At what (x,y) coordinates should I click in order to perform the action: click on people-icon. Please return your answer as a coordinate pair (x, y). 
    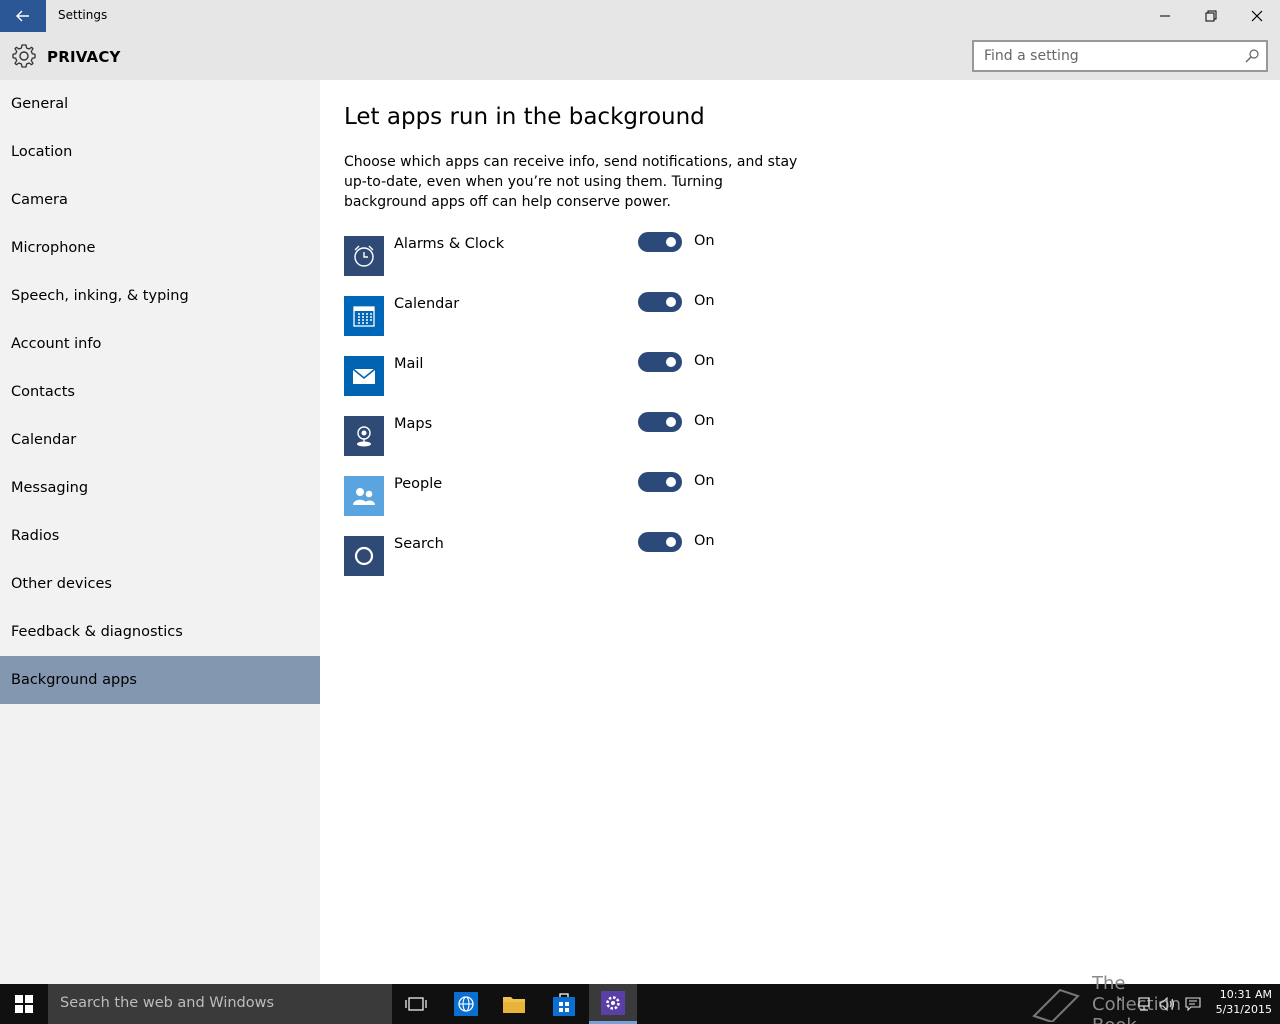
    Looking at the image, I should click on (364, 496).